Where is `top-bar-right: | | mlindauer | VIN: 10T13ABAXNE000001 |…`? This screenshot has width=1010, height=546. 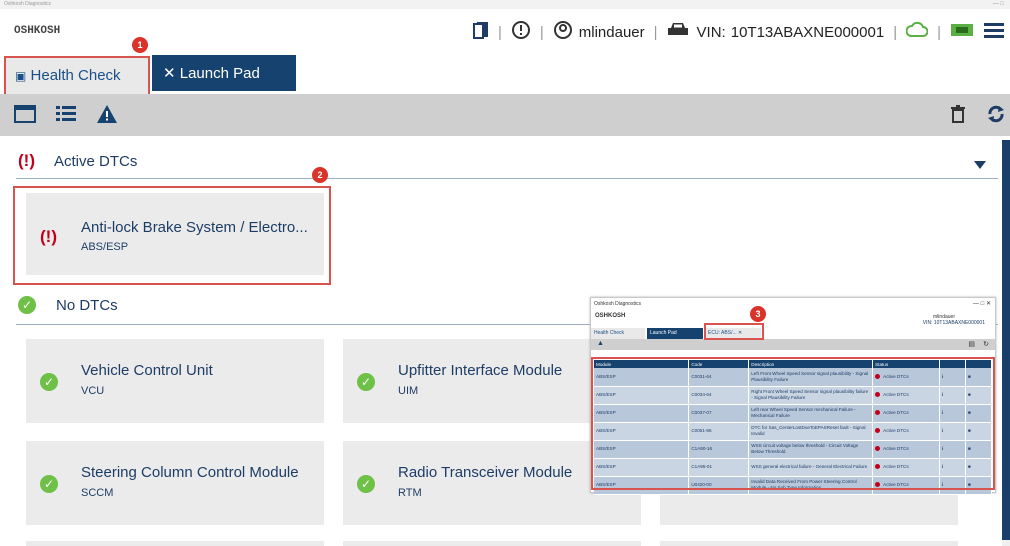 top-bar-right: | | mlindauer | VIN: 10T13ABAXNE000001 |… is located at coordinates (741, 32).